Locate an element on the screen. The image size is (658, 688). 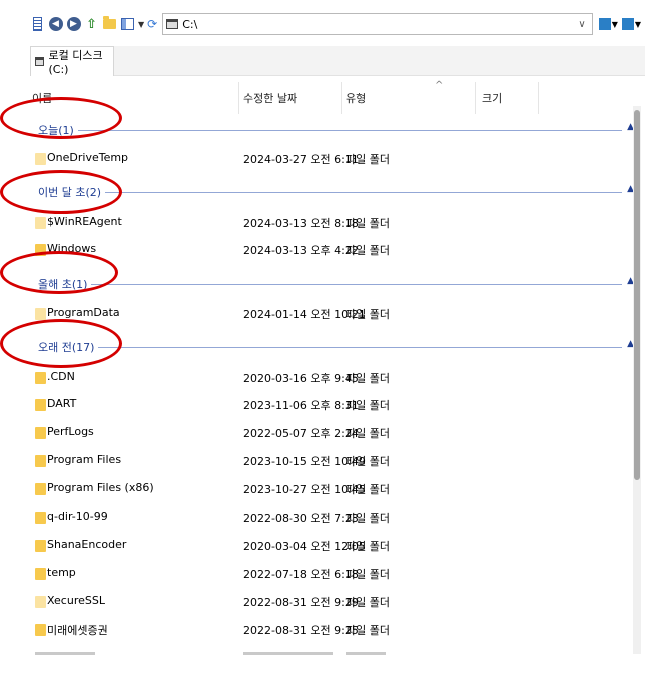
item-date: 2024-03-13 오후 4:22 is located at coordinates (301, 250).